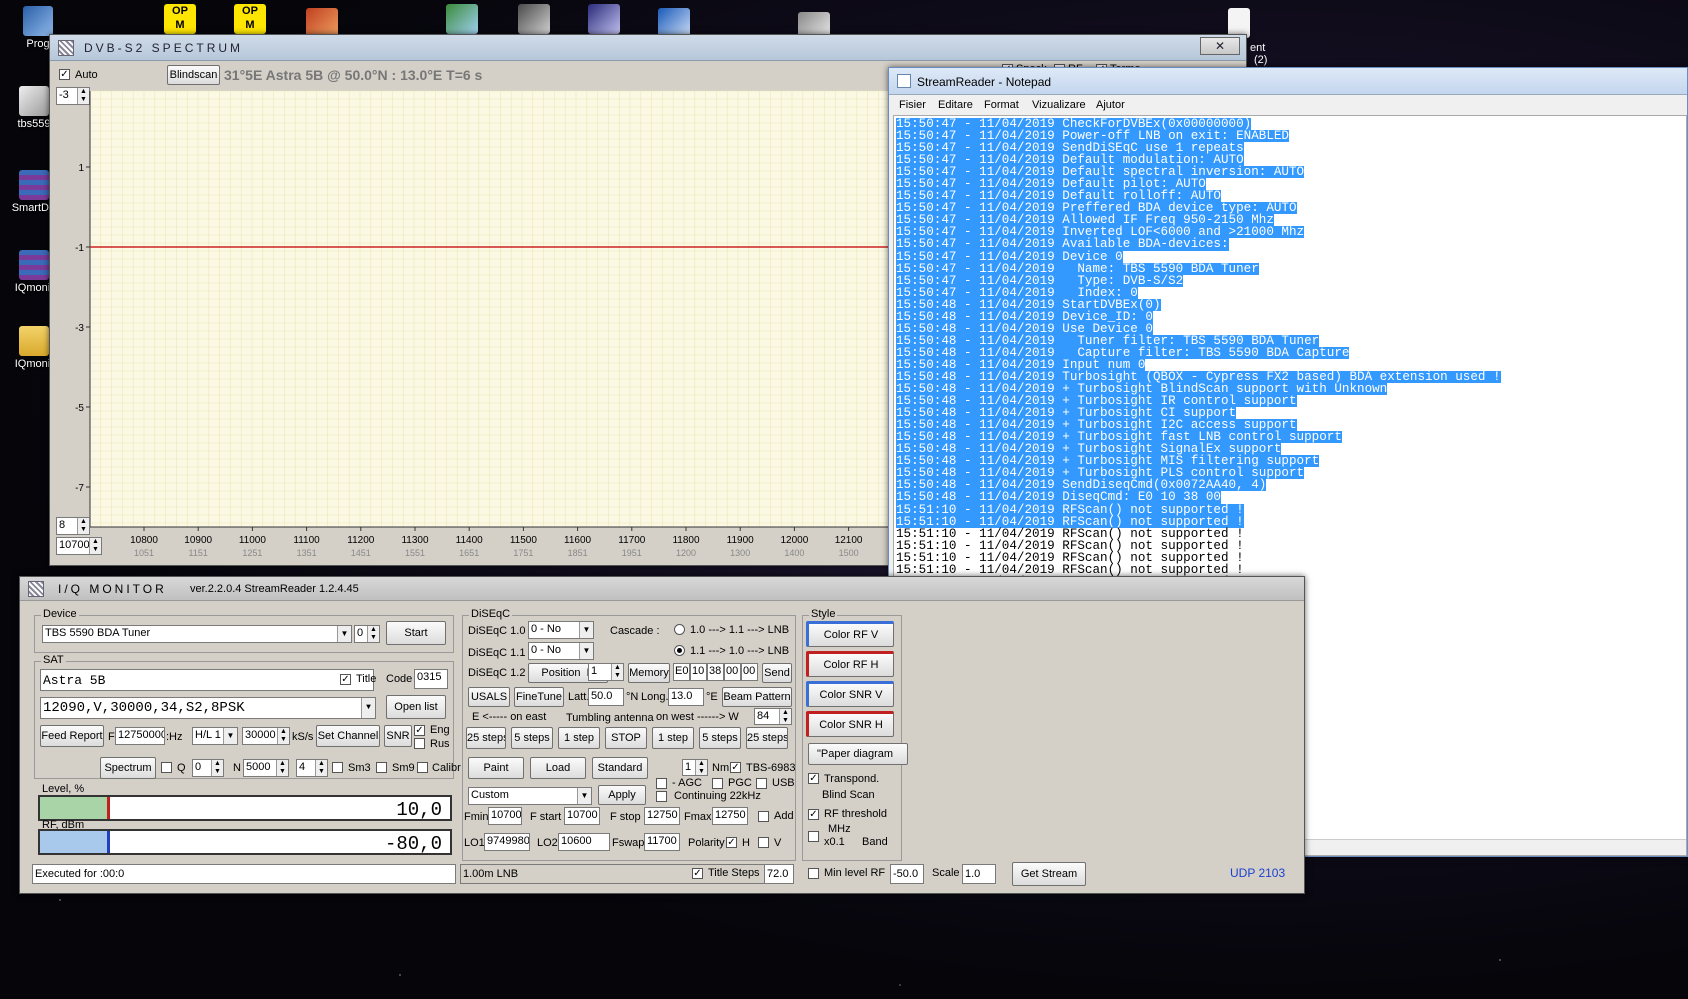 The height and width of the screenshot is (999, 1688). Describe the element at coordinates (813, 836) in the screenshot. I see `x01-checkbox` at that location.